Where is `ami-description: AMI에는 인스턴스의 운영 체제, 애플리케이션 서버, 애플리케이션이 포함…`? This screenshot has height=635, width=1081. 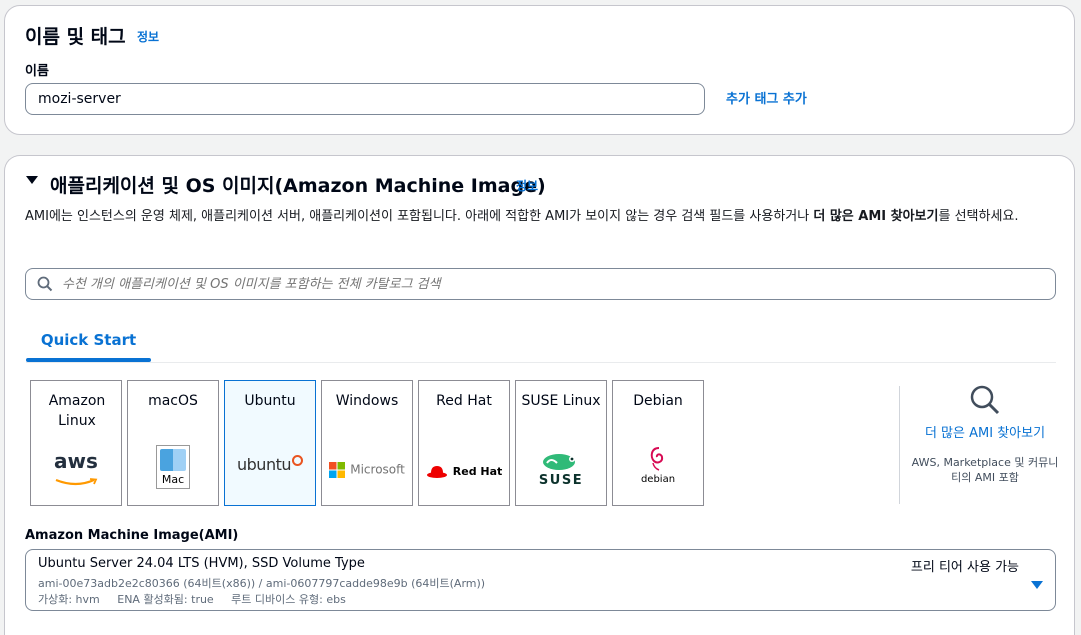 ami-description: AMI에는 인스턴스의 운영 체제, 애플리케이션 서버, 애플리케이션이 포함… is located at coordinates (540, 216).